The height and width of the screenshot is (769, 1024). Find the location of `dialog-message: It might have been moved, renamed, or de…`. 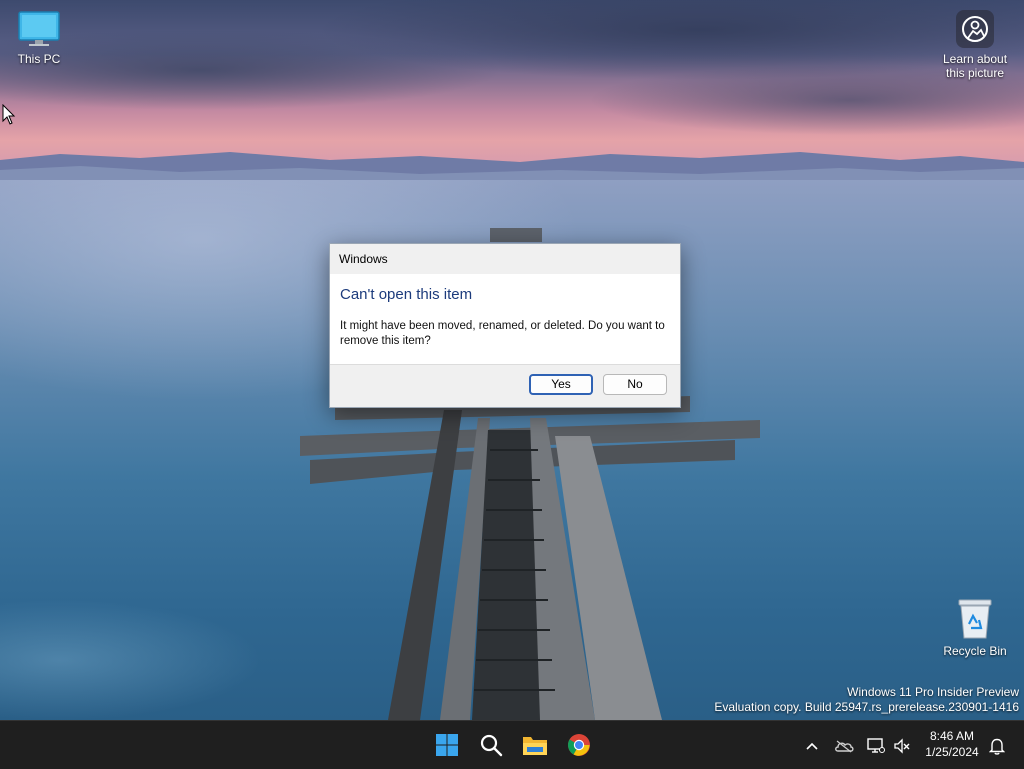

dialog-message: It might have been moved, renamed, or de… is located at coordinates (502, 333).